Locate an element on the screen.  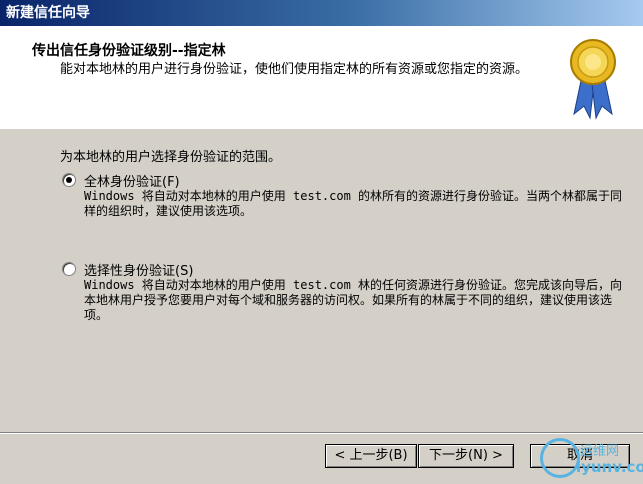
page-title: 传出信任身份验证级别--指定林 is located at coordinates (129, 51).